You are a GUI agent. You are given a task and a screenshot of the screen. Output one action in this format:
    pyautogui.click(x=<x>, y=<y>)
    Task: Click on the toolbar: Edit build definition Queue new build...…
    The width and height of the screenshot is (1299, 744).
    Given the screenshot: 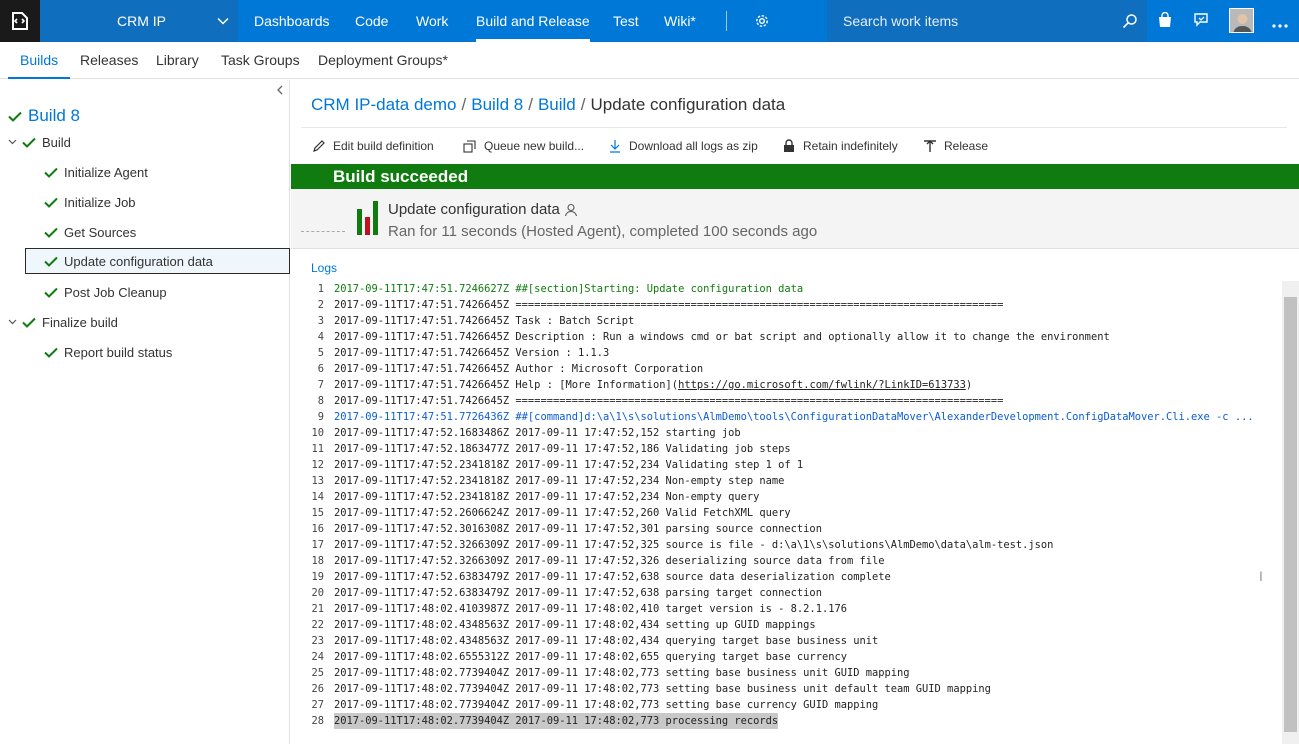 What is the action you would take?
    pyautogui.click(x=794, y=145)
    